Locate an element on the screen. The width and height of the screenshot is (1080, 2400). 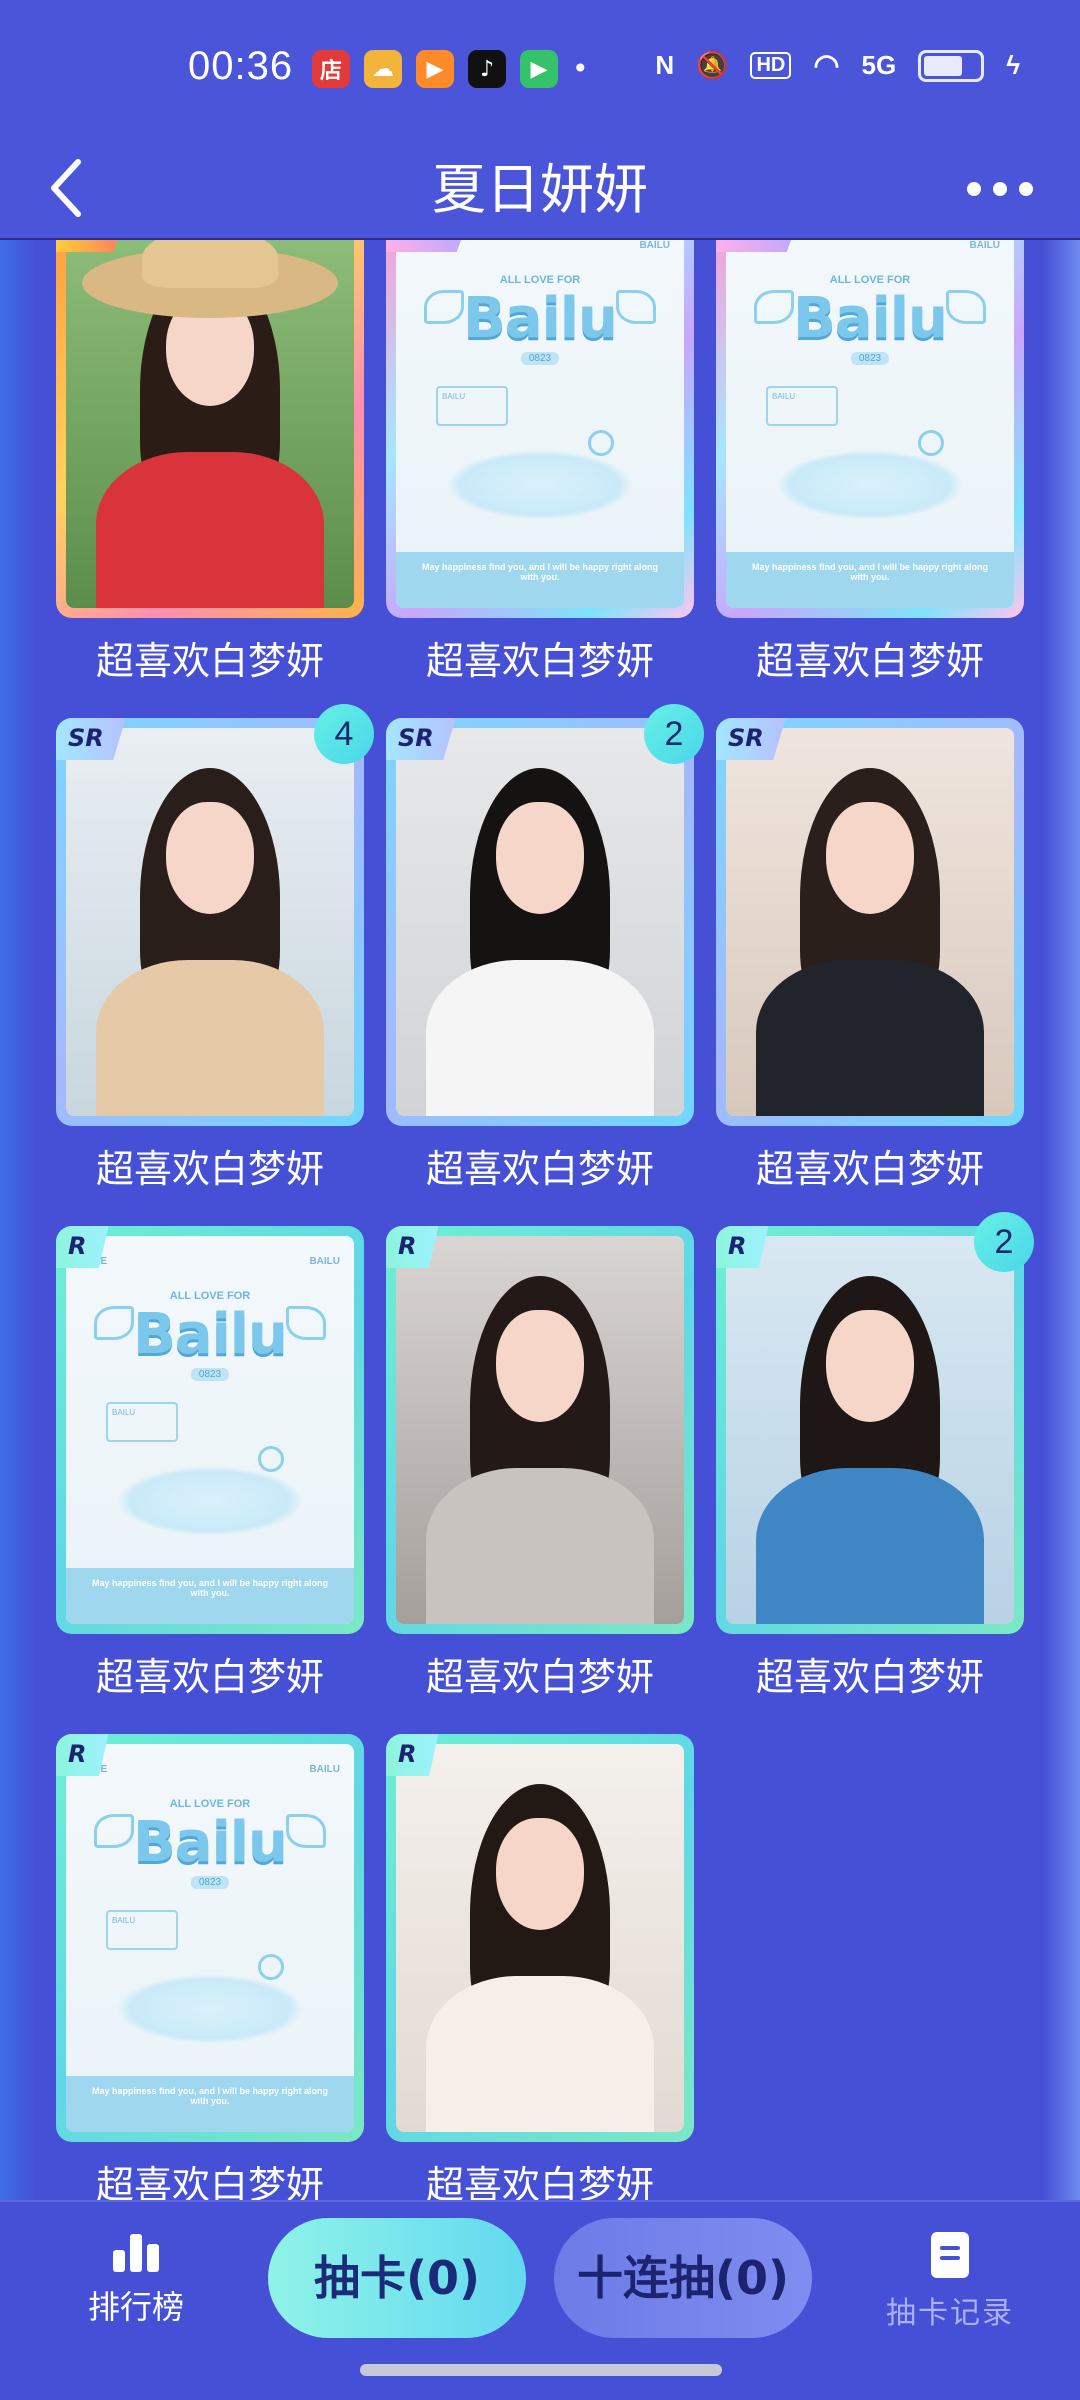
nav-bar: 夏日妍妍 is located at coordinates (540, 190).